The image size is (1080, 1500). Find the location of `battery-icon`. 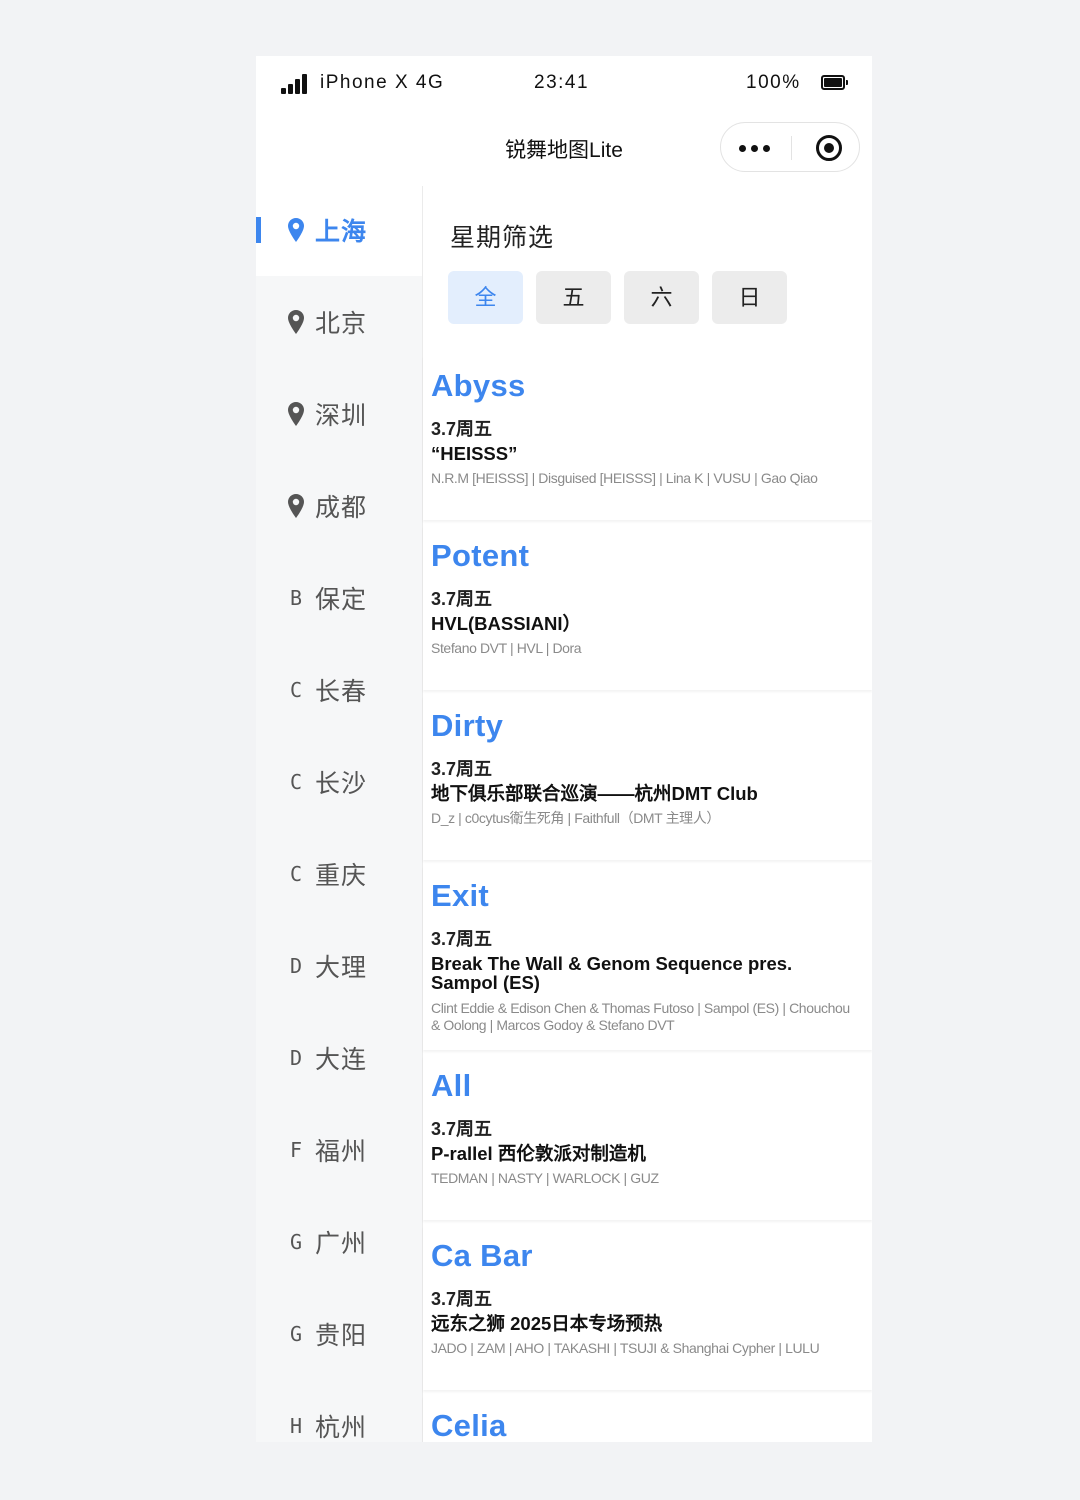

battery-icon is located at coordinates (834, 82).